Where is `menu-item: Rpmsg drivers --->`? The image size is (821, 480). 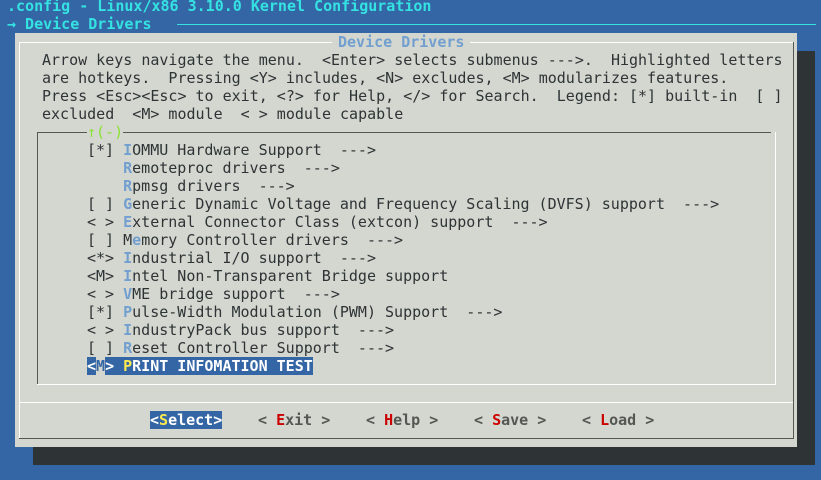
menu-item: Rpmsg drivers ---> is located at coordinates (191, 186).